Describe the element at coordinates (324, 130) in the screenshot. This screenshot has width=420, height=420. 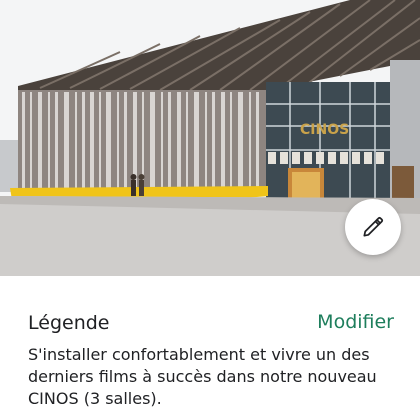
I see `cinema-sign-text: CINOS` at that location.